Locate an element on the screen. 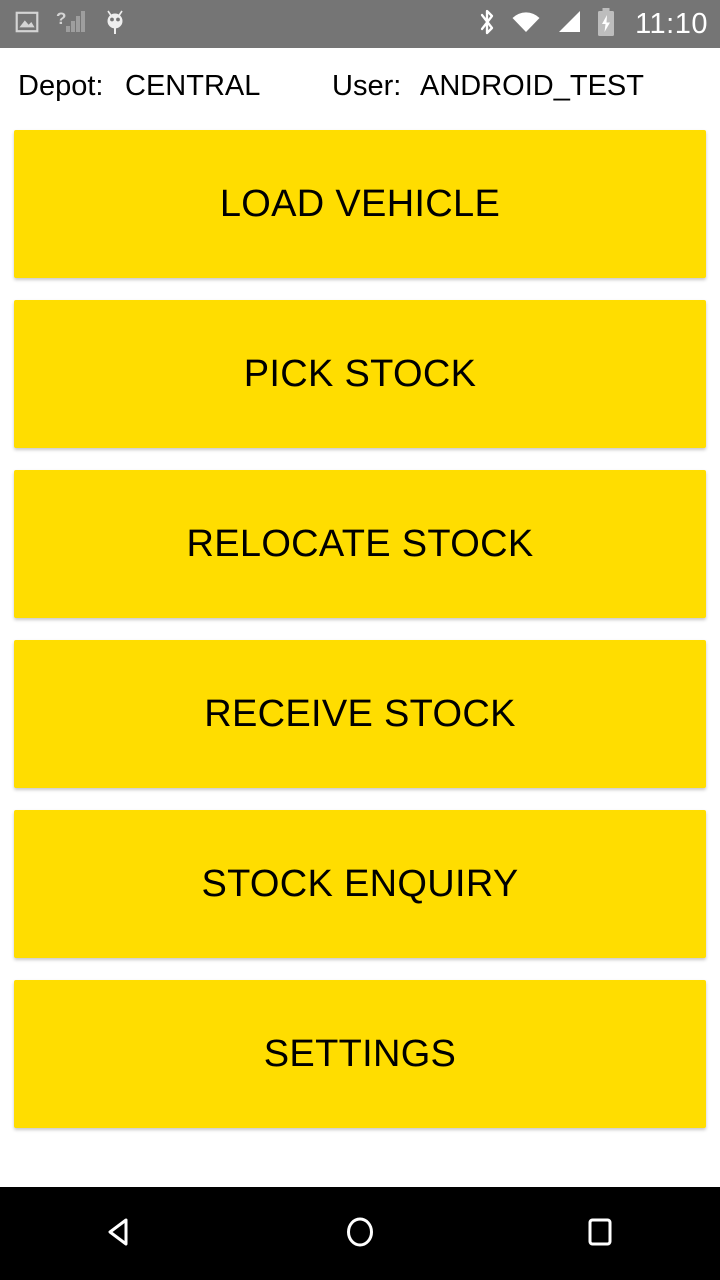  menu-button-label: PICK STOCK is located at coordinates (360, 373).